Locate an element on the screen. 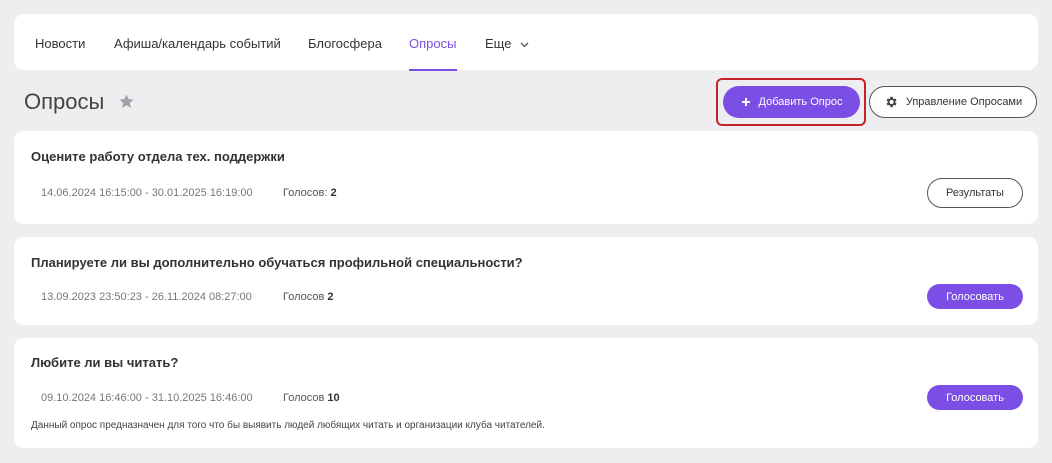  manage-polls-label: Управление Опросами is located at coordinates (964, 102).